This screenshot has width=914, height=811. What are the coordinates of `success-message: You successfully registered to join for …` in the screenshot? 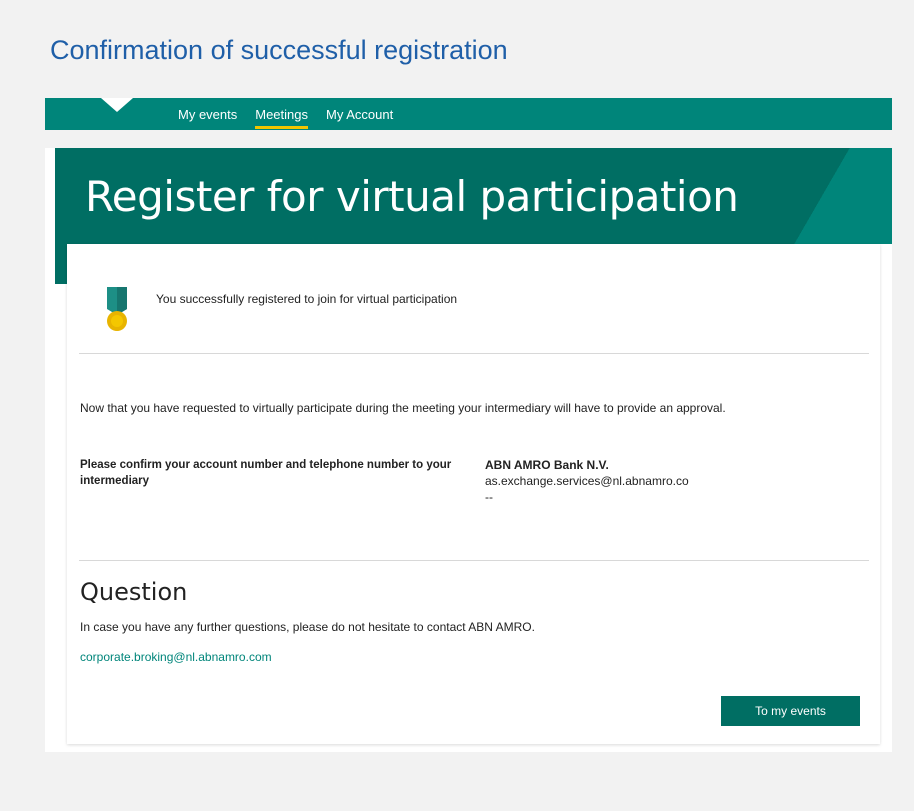 It's located at (307, 299).